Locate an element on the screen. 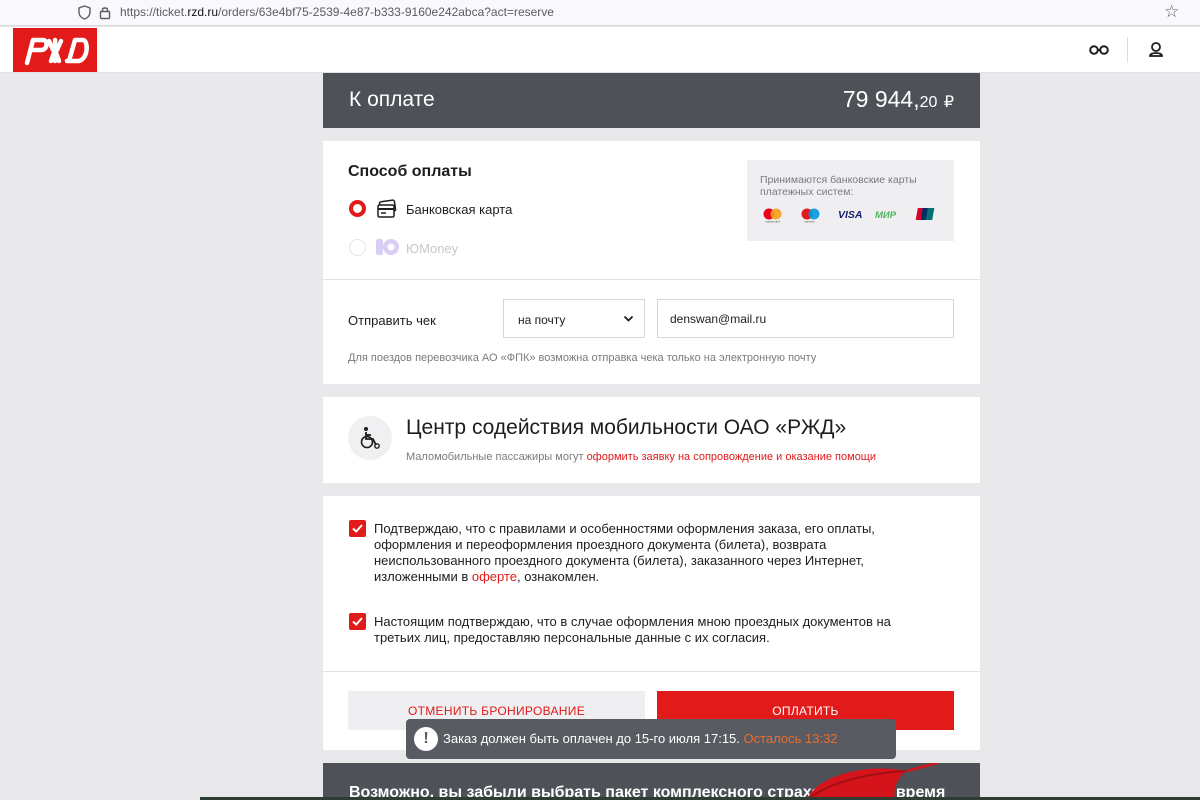 This screenshot has height=800, width=1200. receipt-email-field is located at coordinates (805, 318).